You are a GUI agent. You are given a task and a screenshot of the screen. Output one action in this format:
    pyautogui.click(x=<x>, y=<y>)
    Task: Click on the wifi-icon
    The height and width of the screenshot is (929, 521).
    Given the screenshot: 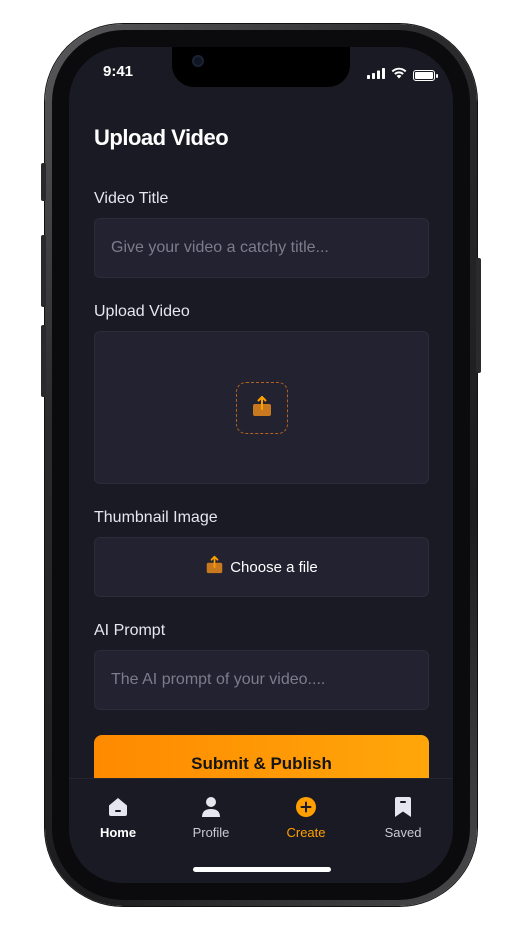 What is the action you would take?
    pyautogui.click(x=399, y=75)
    